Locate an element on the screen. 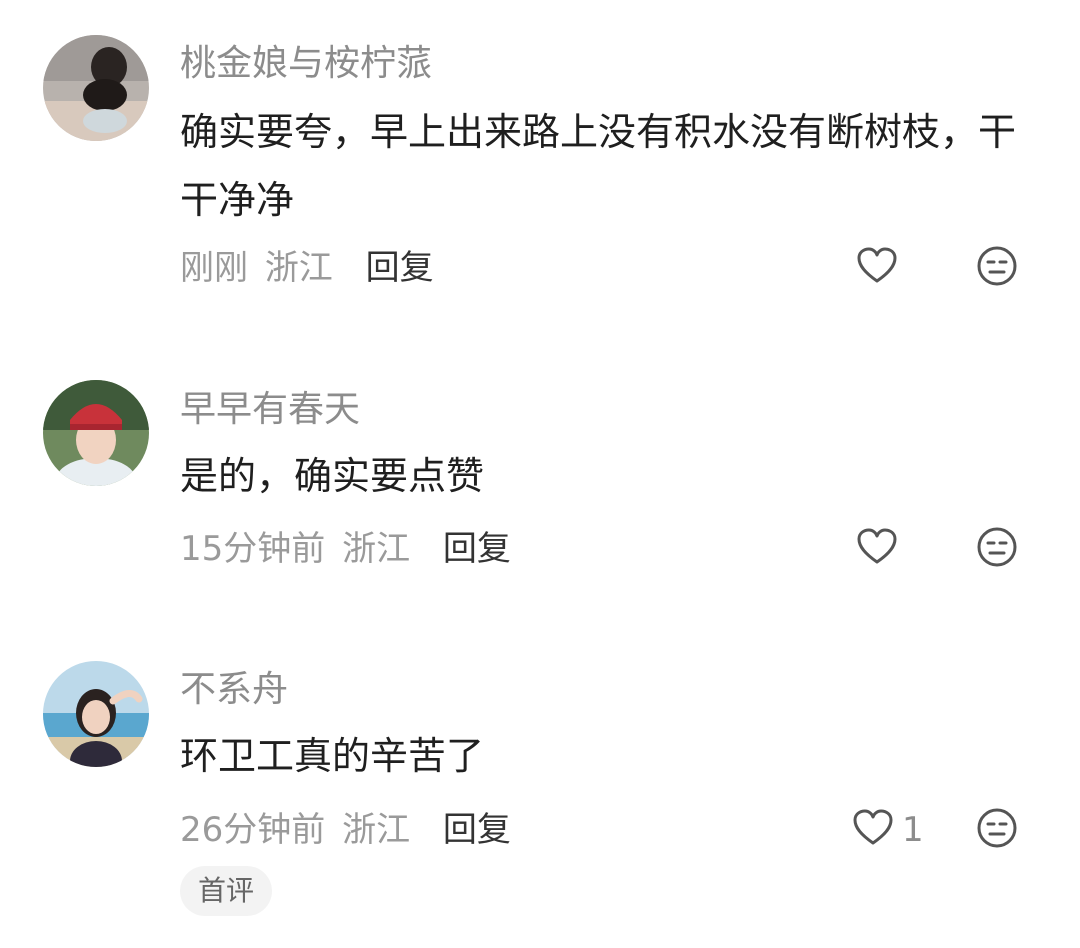 The width and height of the screenshot is (1080, 948). like-button: 1 is located at coordinates (888, 830).